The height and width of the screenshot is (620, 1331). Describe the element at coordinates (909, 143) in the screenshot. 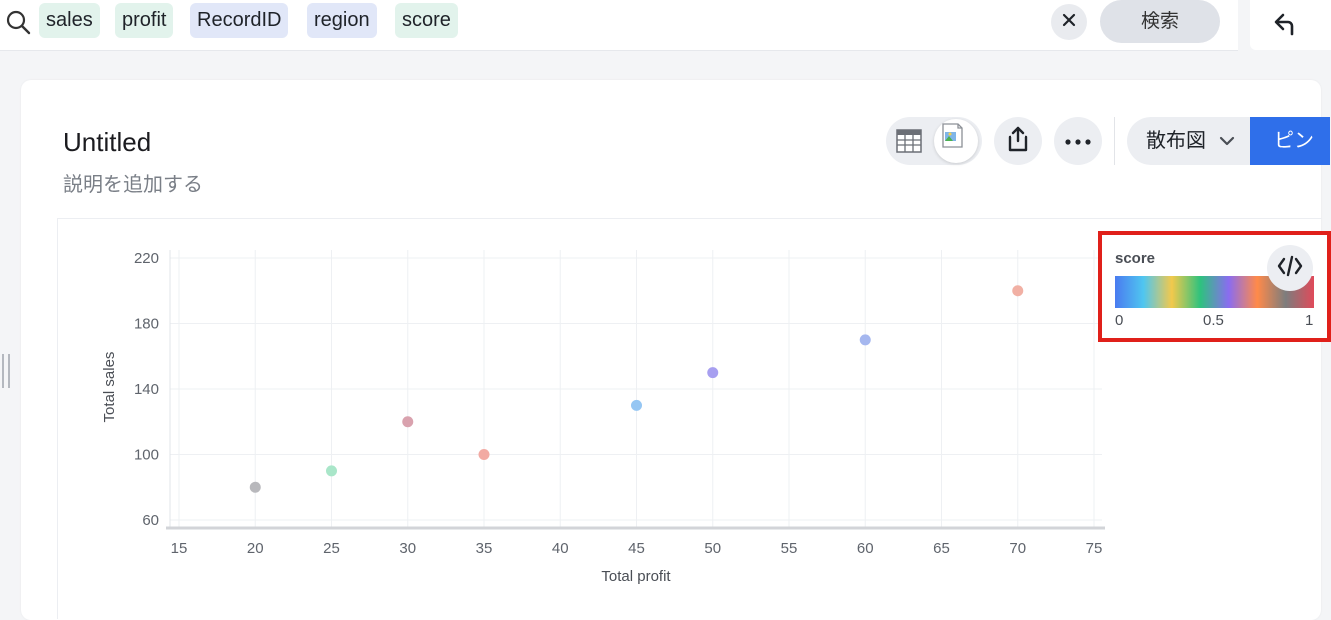

I see `table-icon` at that location.